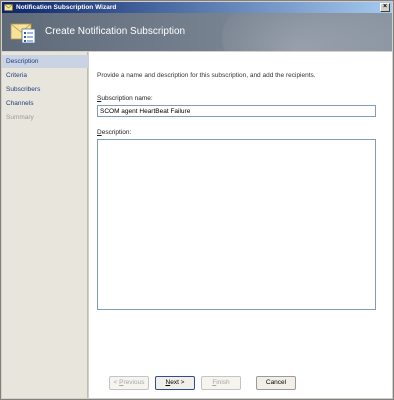 This screenshot has height=400, width=394. What do you see at coordinates (276, 383) in the screenshot?
I see `cancel-button: Cancel` at bounding box center [276, 383].